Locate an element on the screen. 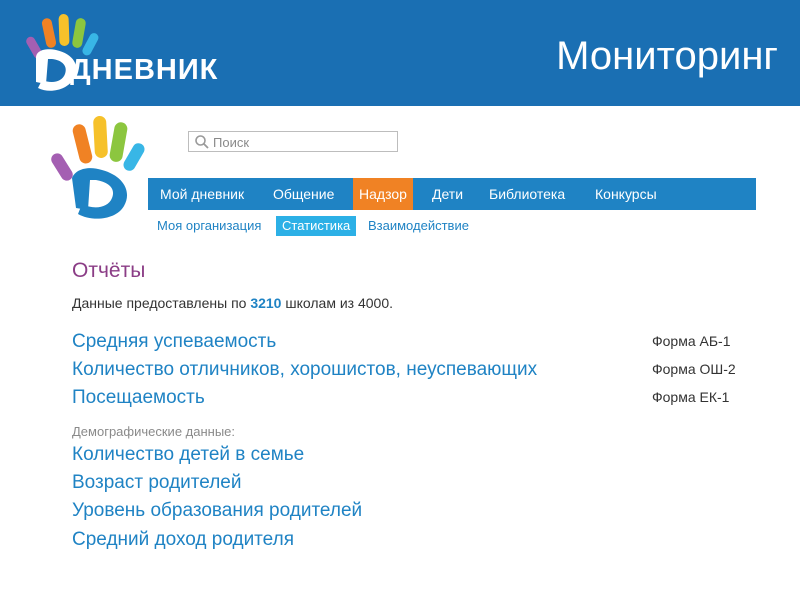  report-link-attendance: Посещаемость is located at coordinates (138, 398).